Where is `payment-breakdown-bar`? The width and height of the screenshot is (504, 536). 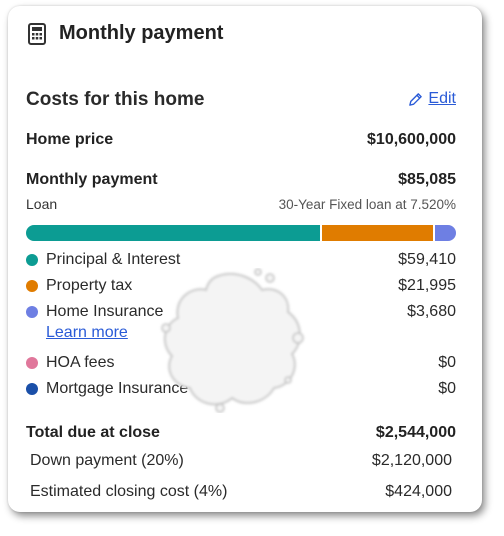 payment-breakdown-bar is located at coordinates (241, 233).